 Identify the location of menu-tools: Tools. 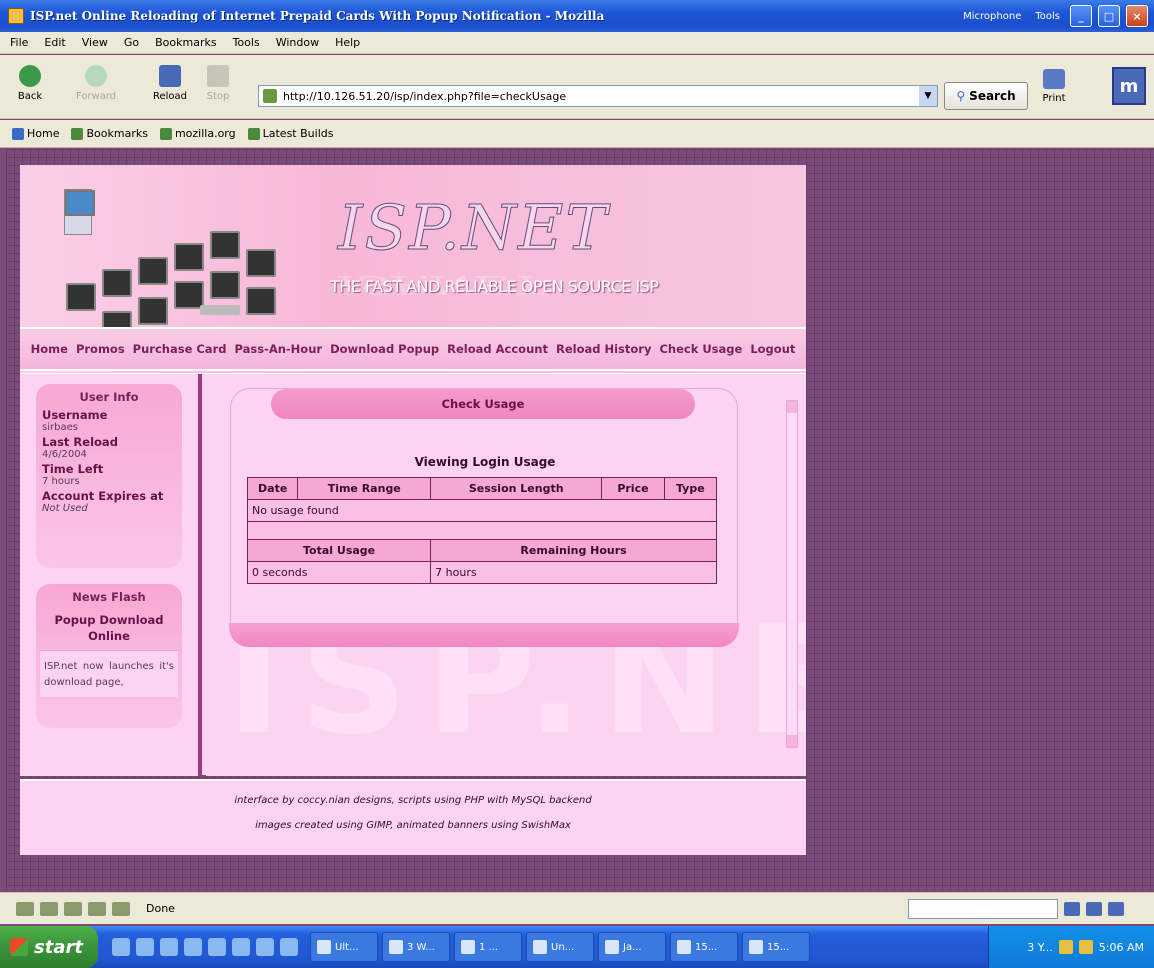
(246, 42).